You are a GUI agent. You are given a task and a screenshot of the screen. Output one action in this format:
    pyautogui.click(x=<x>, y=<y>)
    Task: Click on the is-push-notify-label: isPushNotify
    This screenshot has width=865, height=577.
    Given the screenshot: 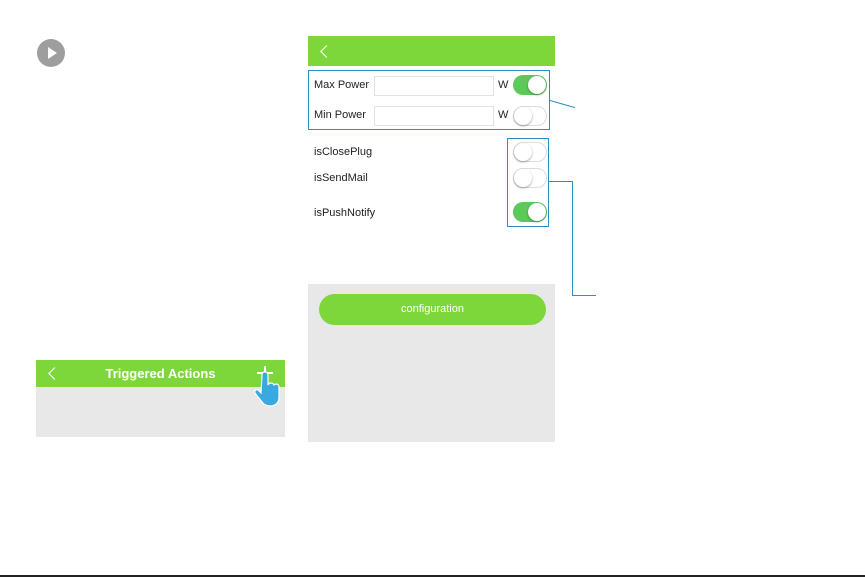 What is the action you would take?
    pyautogui.click(x=345, y=213)
    